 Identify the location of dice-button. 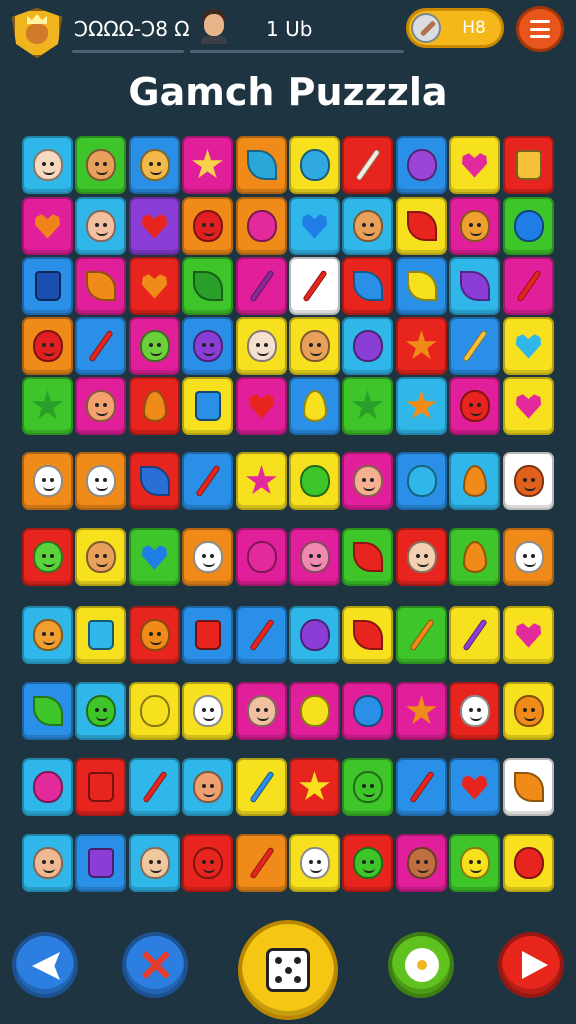
(288, 970).